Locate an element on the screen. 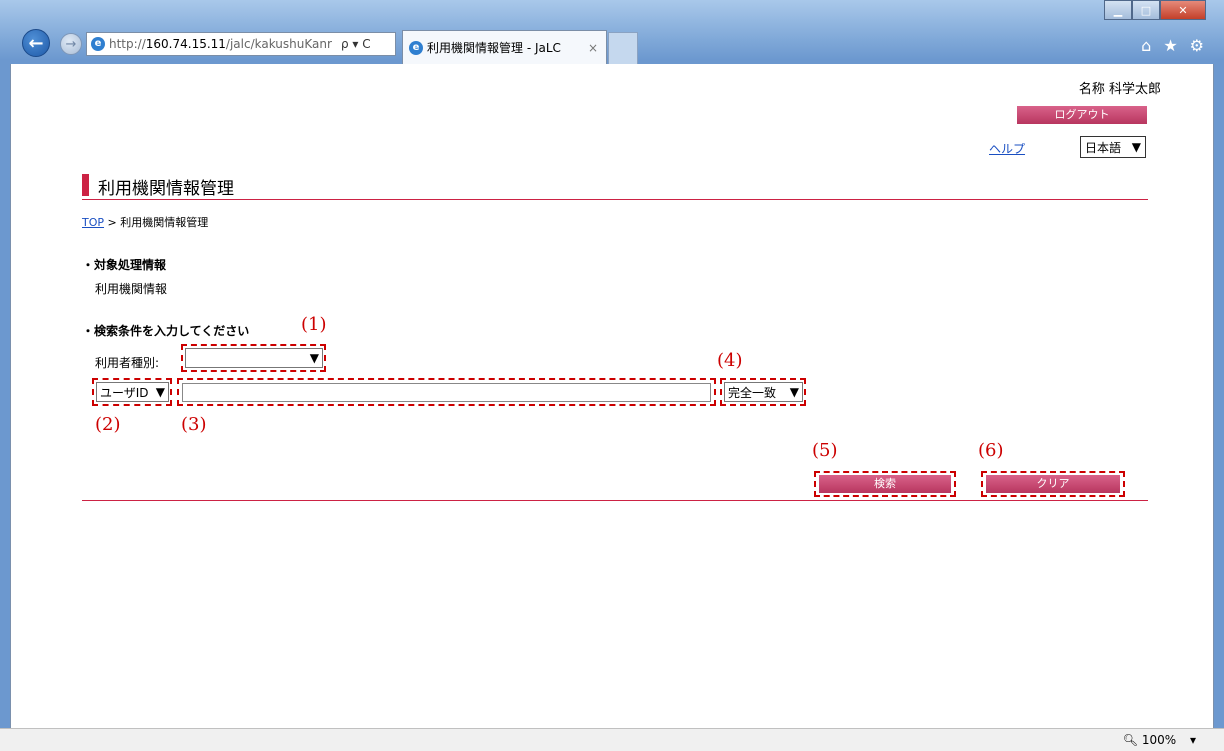  breadcrumb-top-link: TOP is located at coordinates (93, 222).